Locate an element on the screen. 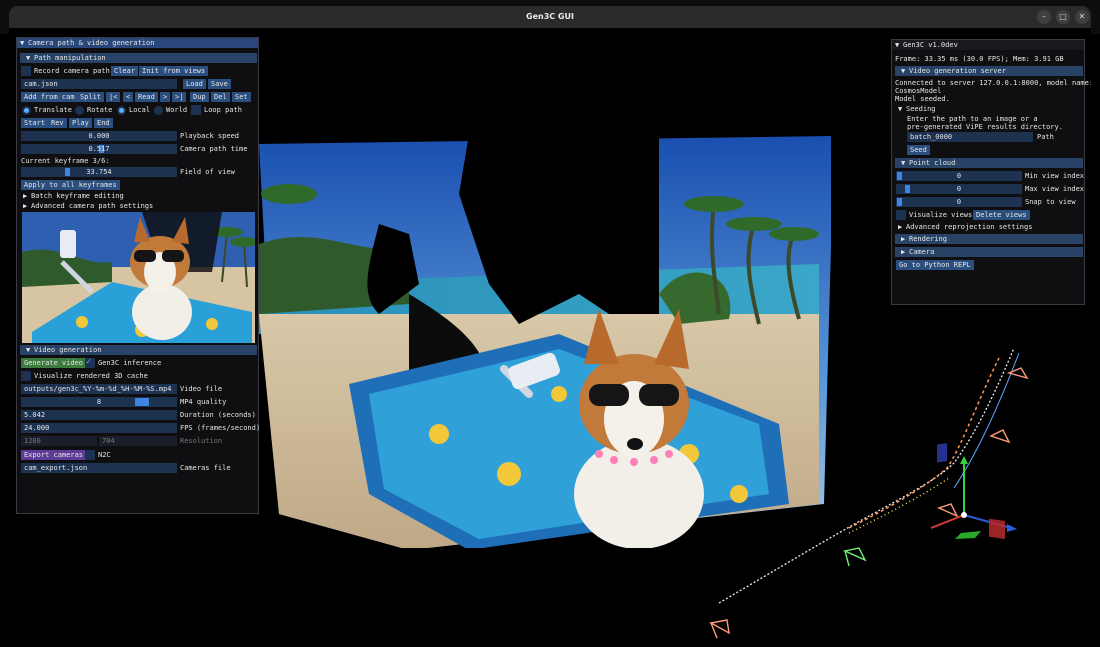 The height and width of the screenshot is (647, 1100). duration-input: 5.042 is located at coordinates (99, 415).